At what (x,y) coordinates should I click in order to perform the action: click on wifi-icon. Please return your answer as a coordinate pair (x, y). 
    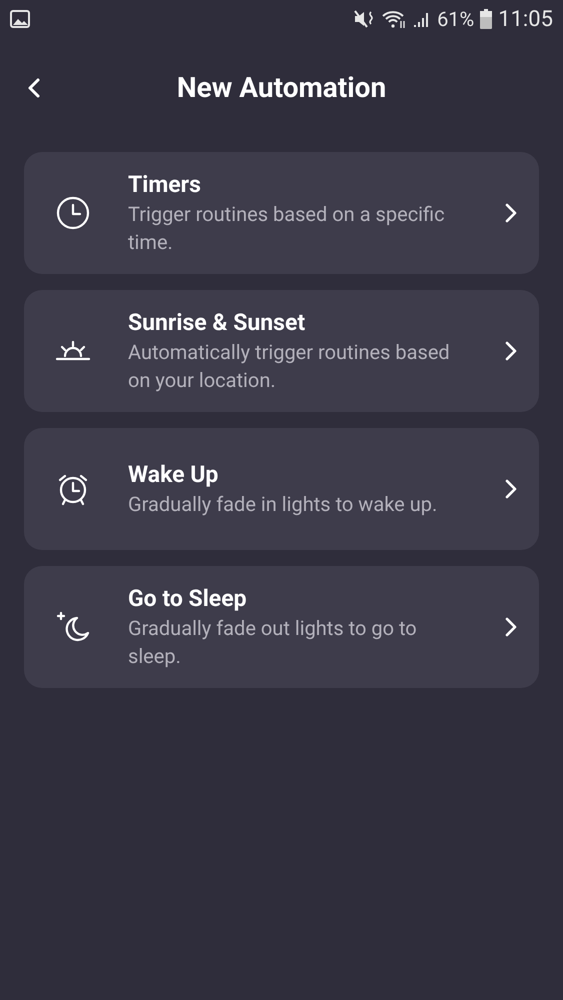
    Looking at the image, I should click on (394, 19).